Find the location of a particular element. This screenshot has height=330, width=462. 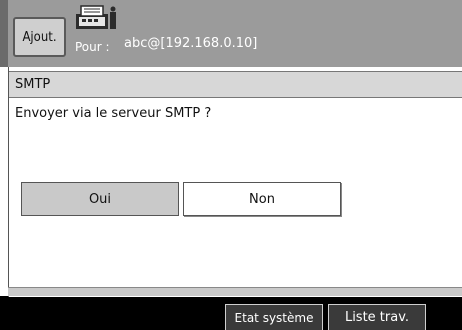

dialog-title-bar: SMTP is located at coordinates (235, 84).